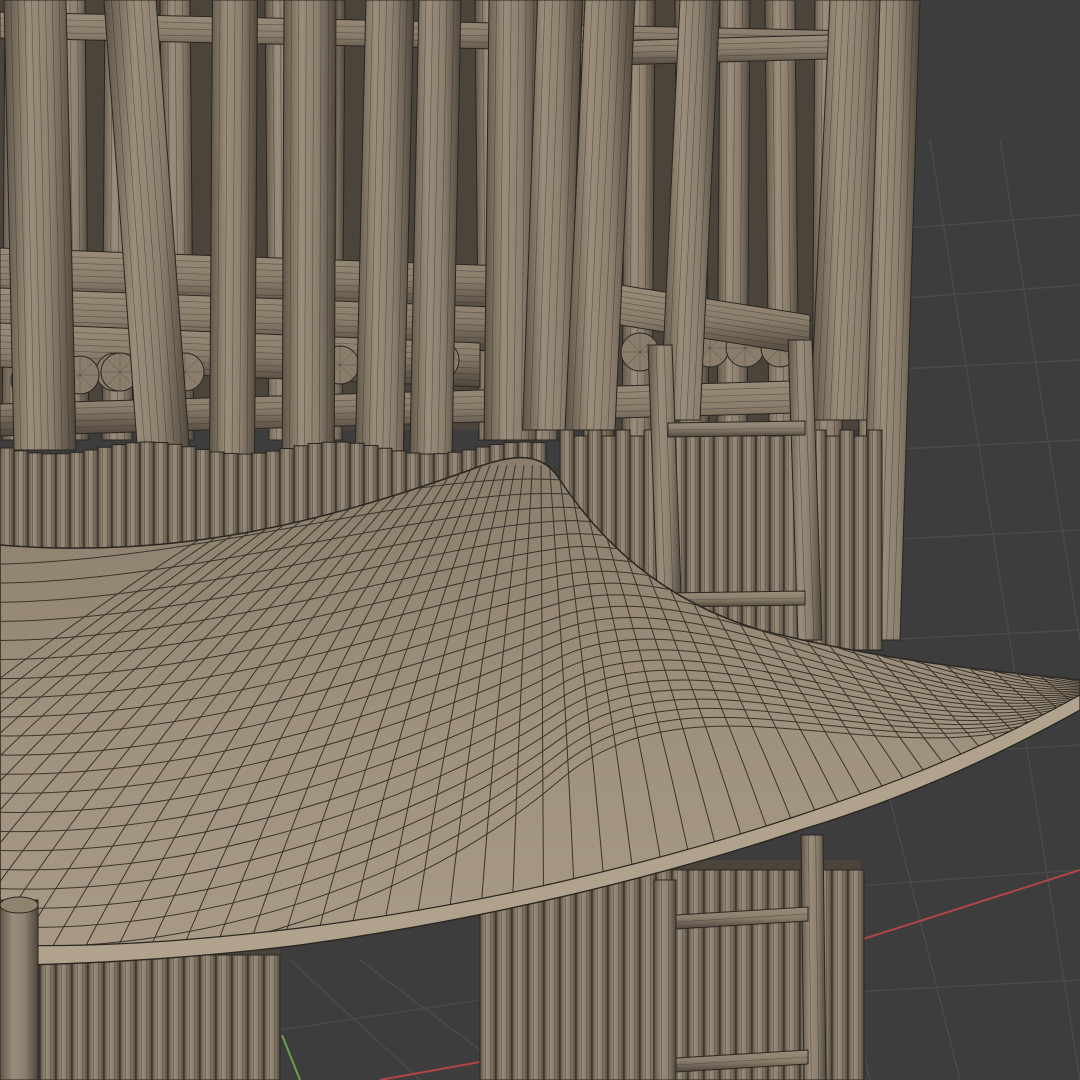 The width and height of the screenshot is (1080, 1080). I want to click on ladder-rail-right, so click(813, 957).